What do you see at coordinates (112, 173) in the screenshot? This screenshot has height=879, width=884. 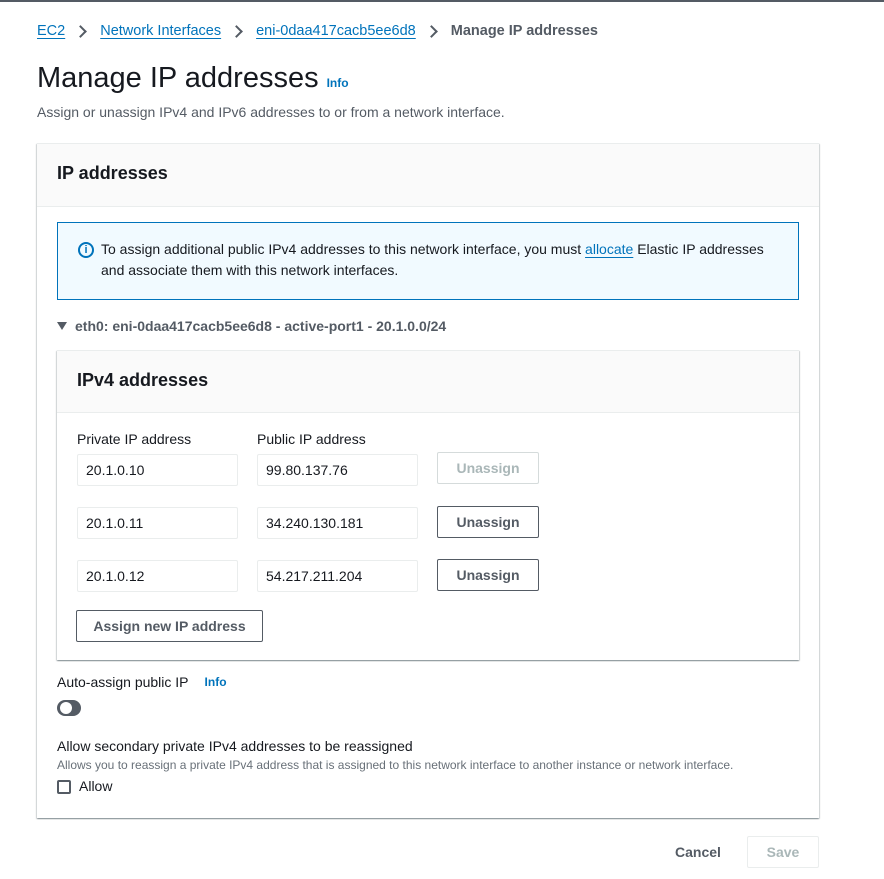 I see `panel-title: IP addresses` at bounding box center [112, 173].